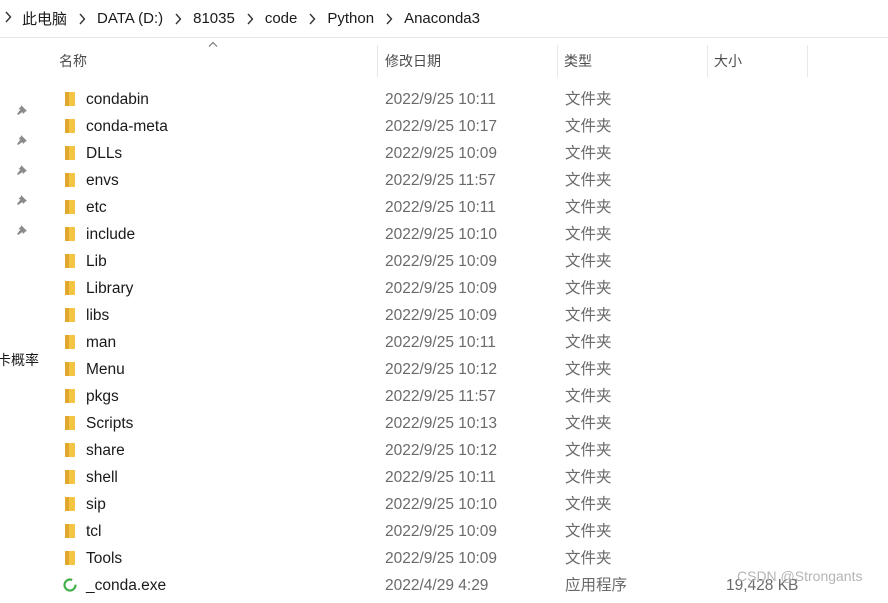 The height and width of the screenshot is (603, 888). I want to click on file-name: shell, so click(102, 477).